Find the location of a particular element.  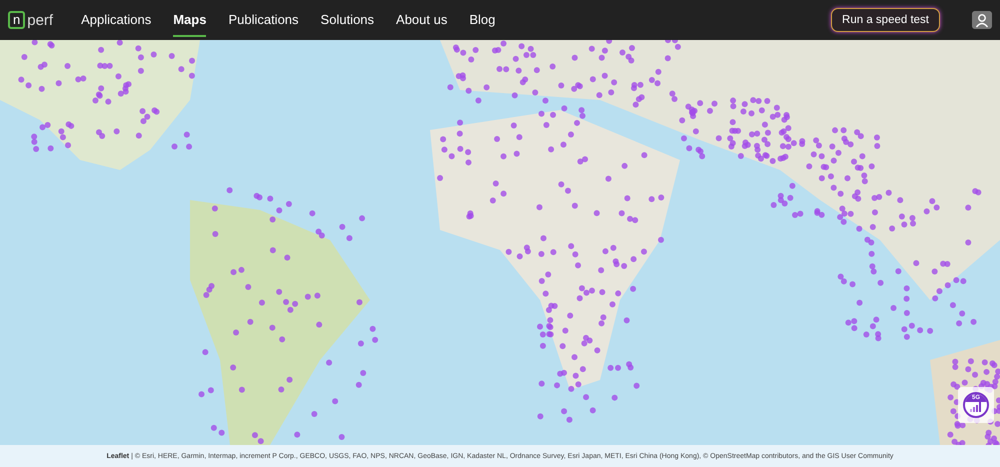

logo-mark: n is located at coordinates (17, 20).